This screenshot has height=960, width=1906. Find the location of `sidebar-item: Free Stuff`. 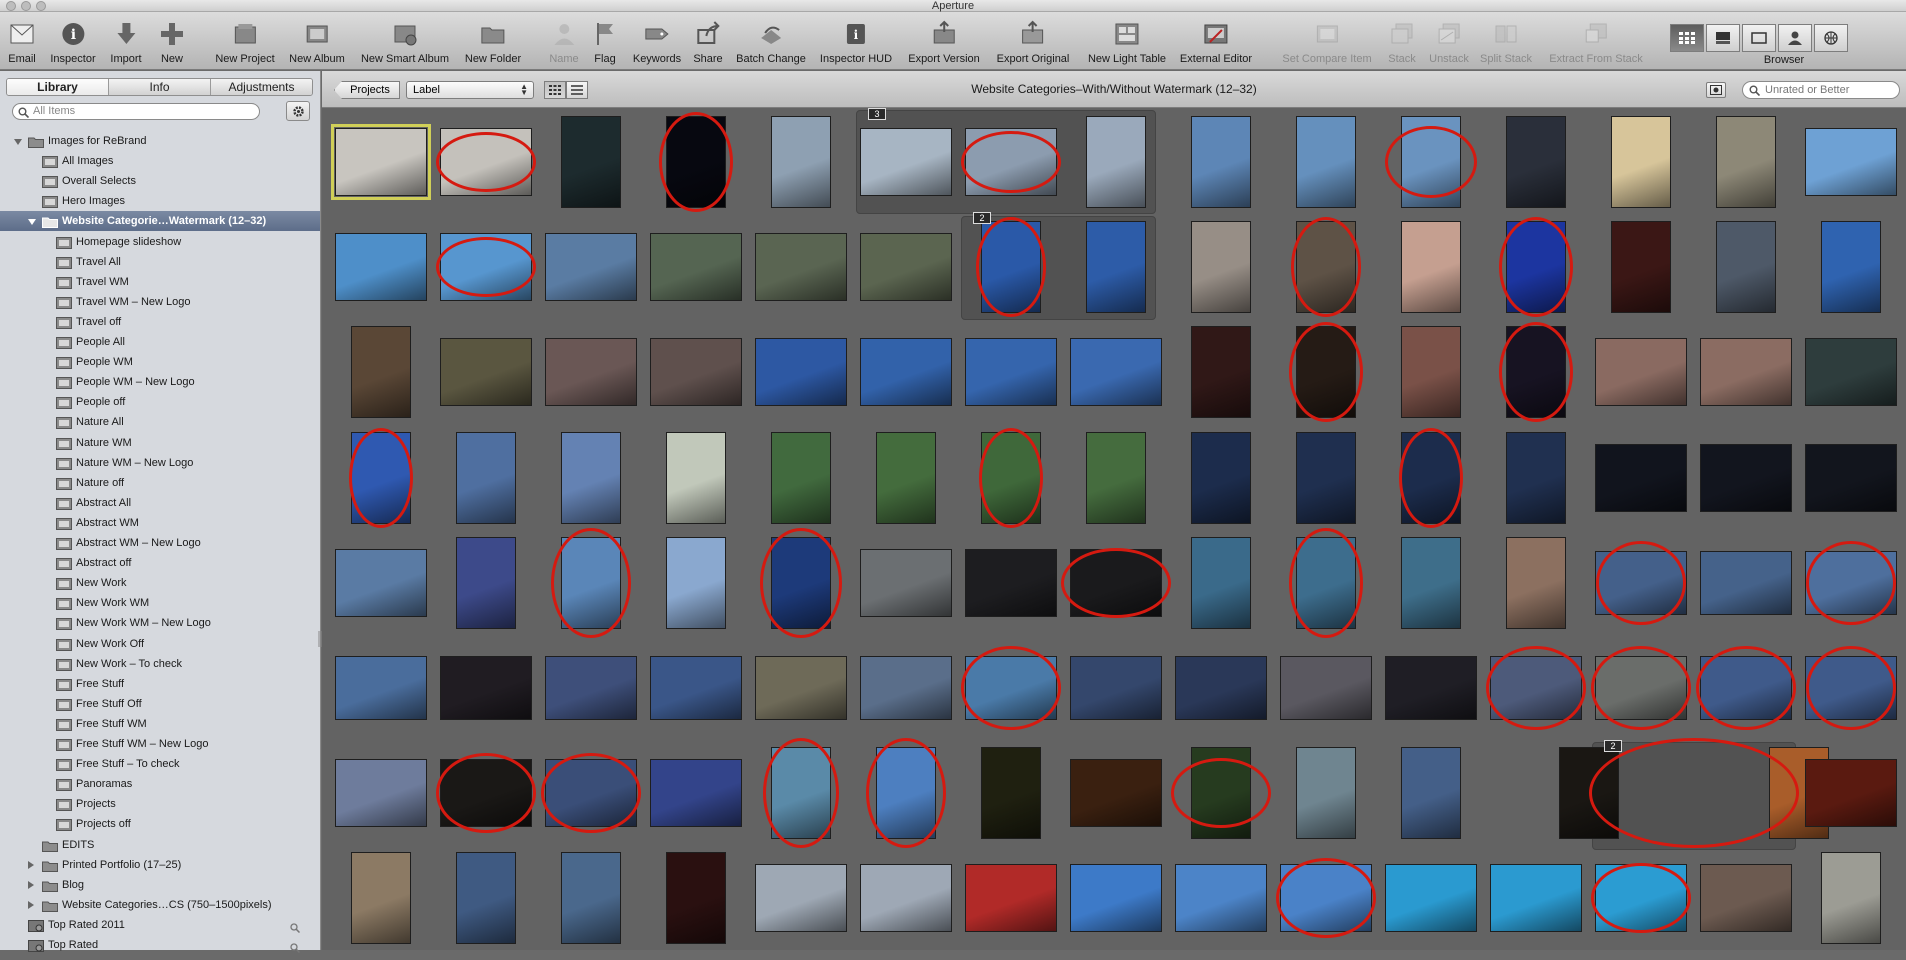

sidebar-item: Free Stuff is located at coordinates (160, 684).